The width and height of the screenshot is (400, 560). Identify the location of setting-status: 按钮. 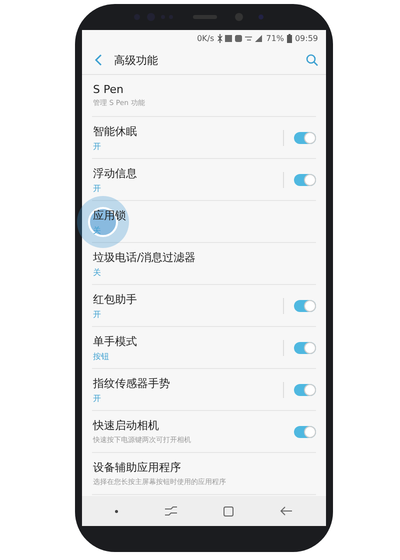
(101, 356).